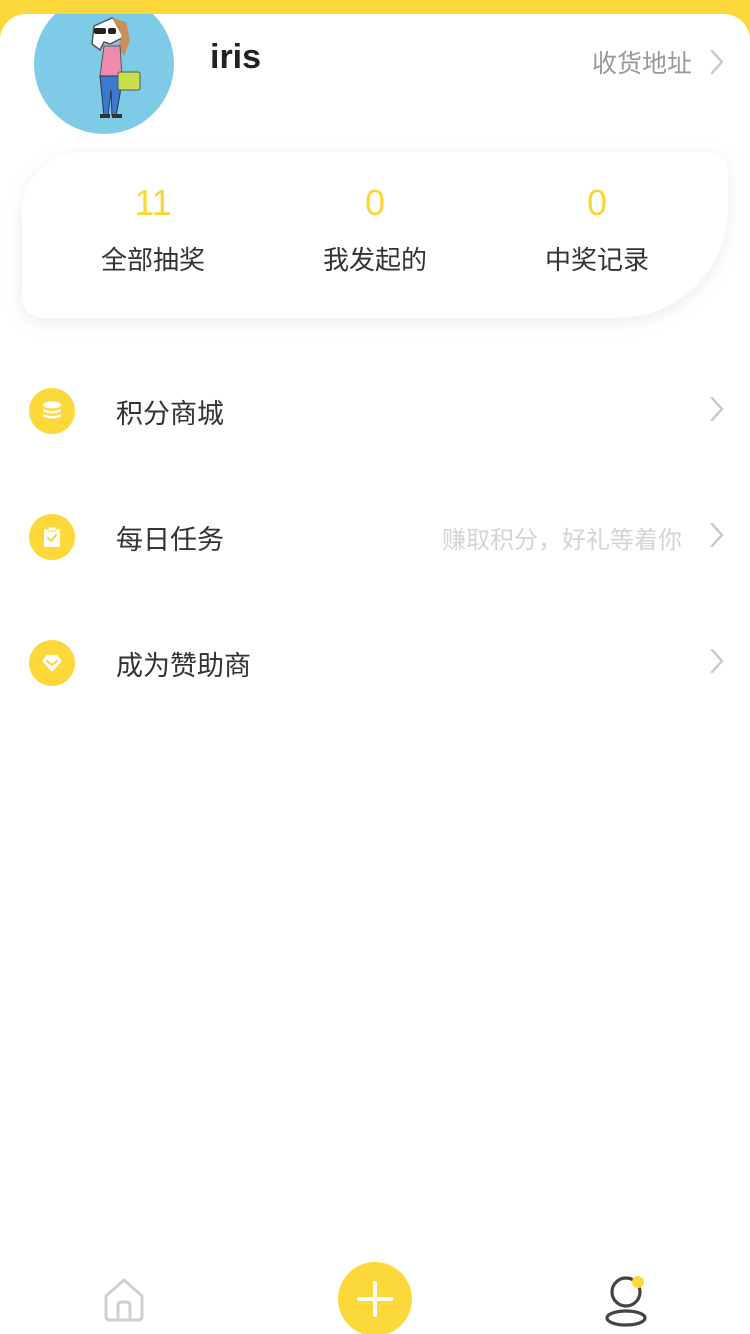 Image resolution: width=750 pixels, height=1334 pixels. I want to click on avatar, so click(104, 74).